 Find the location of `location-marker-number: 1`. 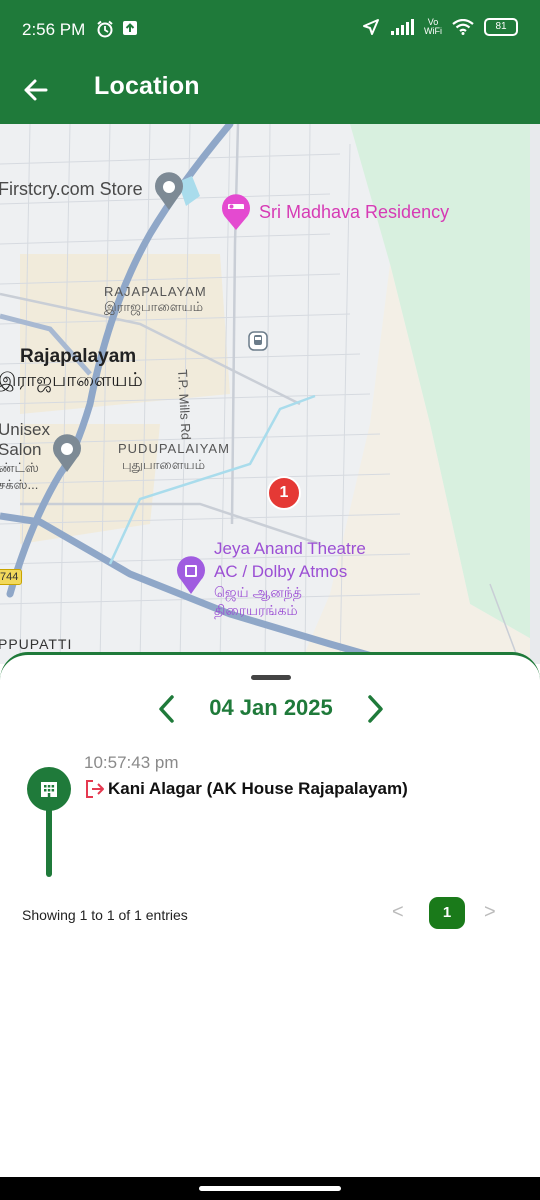

location-marker-number: 1 is located at coordinates (284, 492).